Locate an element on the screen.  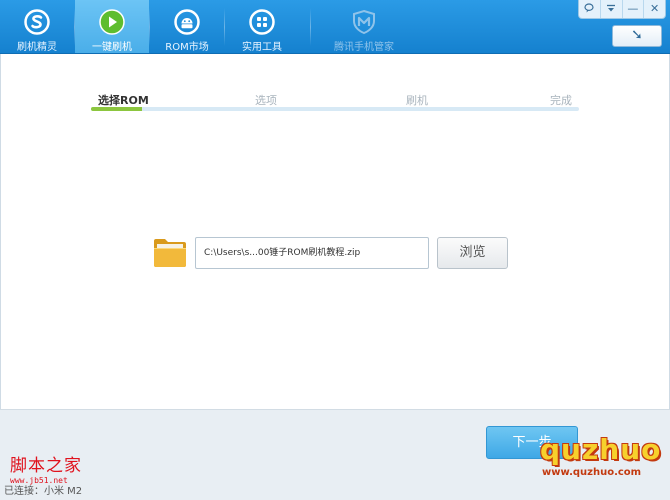
jb51-watermark-url: www.jb51.net is located at coordinates (39, 480).